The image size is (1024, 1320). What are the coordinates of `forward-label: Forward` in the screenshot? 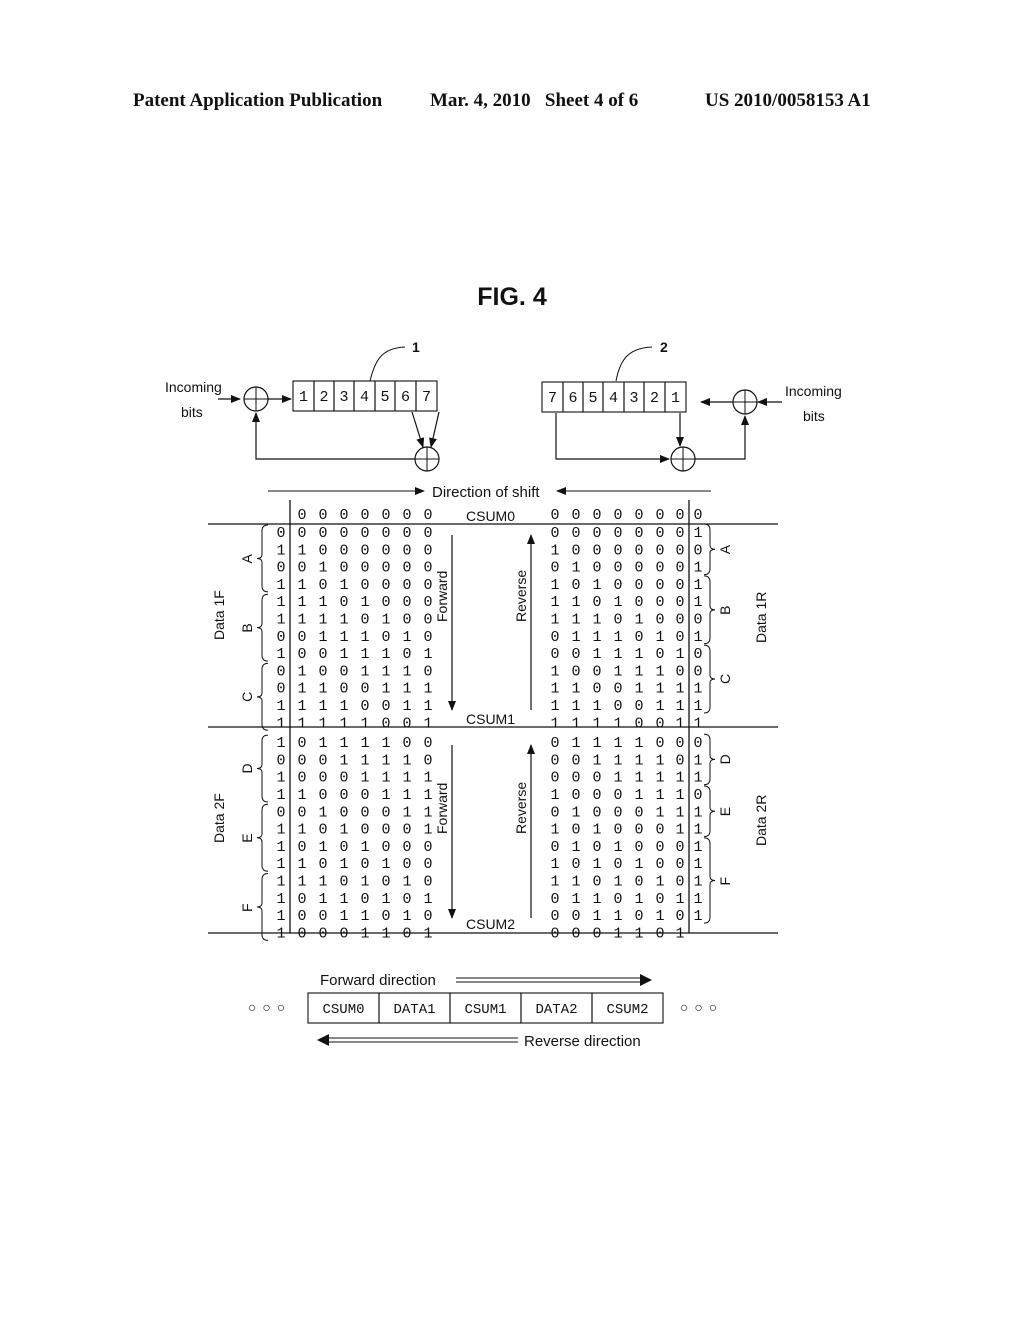 It's located at (442, 596).